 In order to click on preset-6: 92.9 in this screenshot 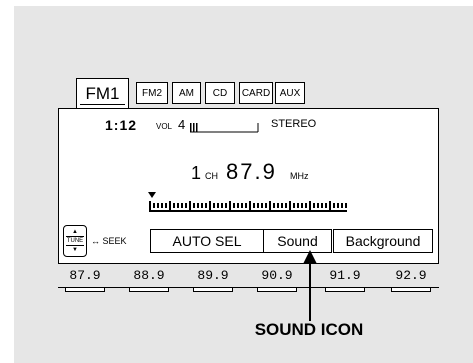, I will do `click(411, 280)`.